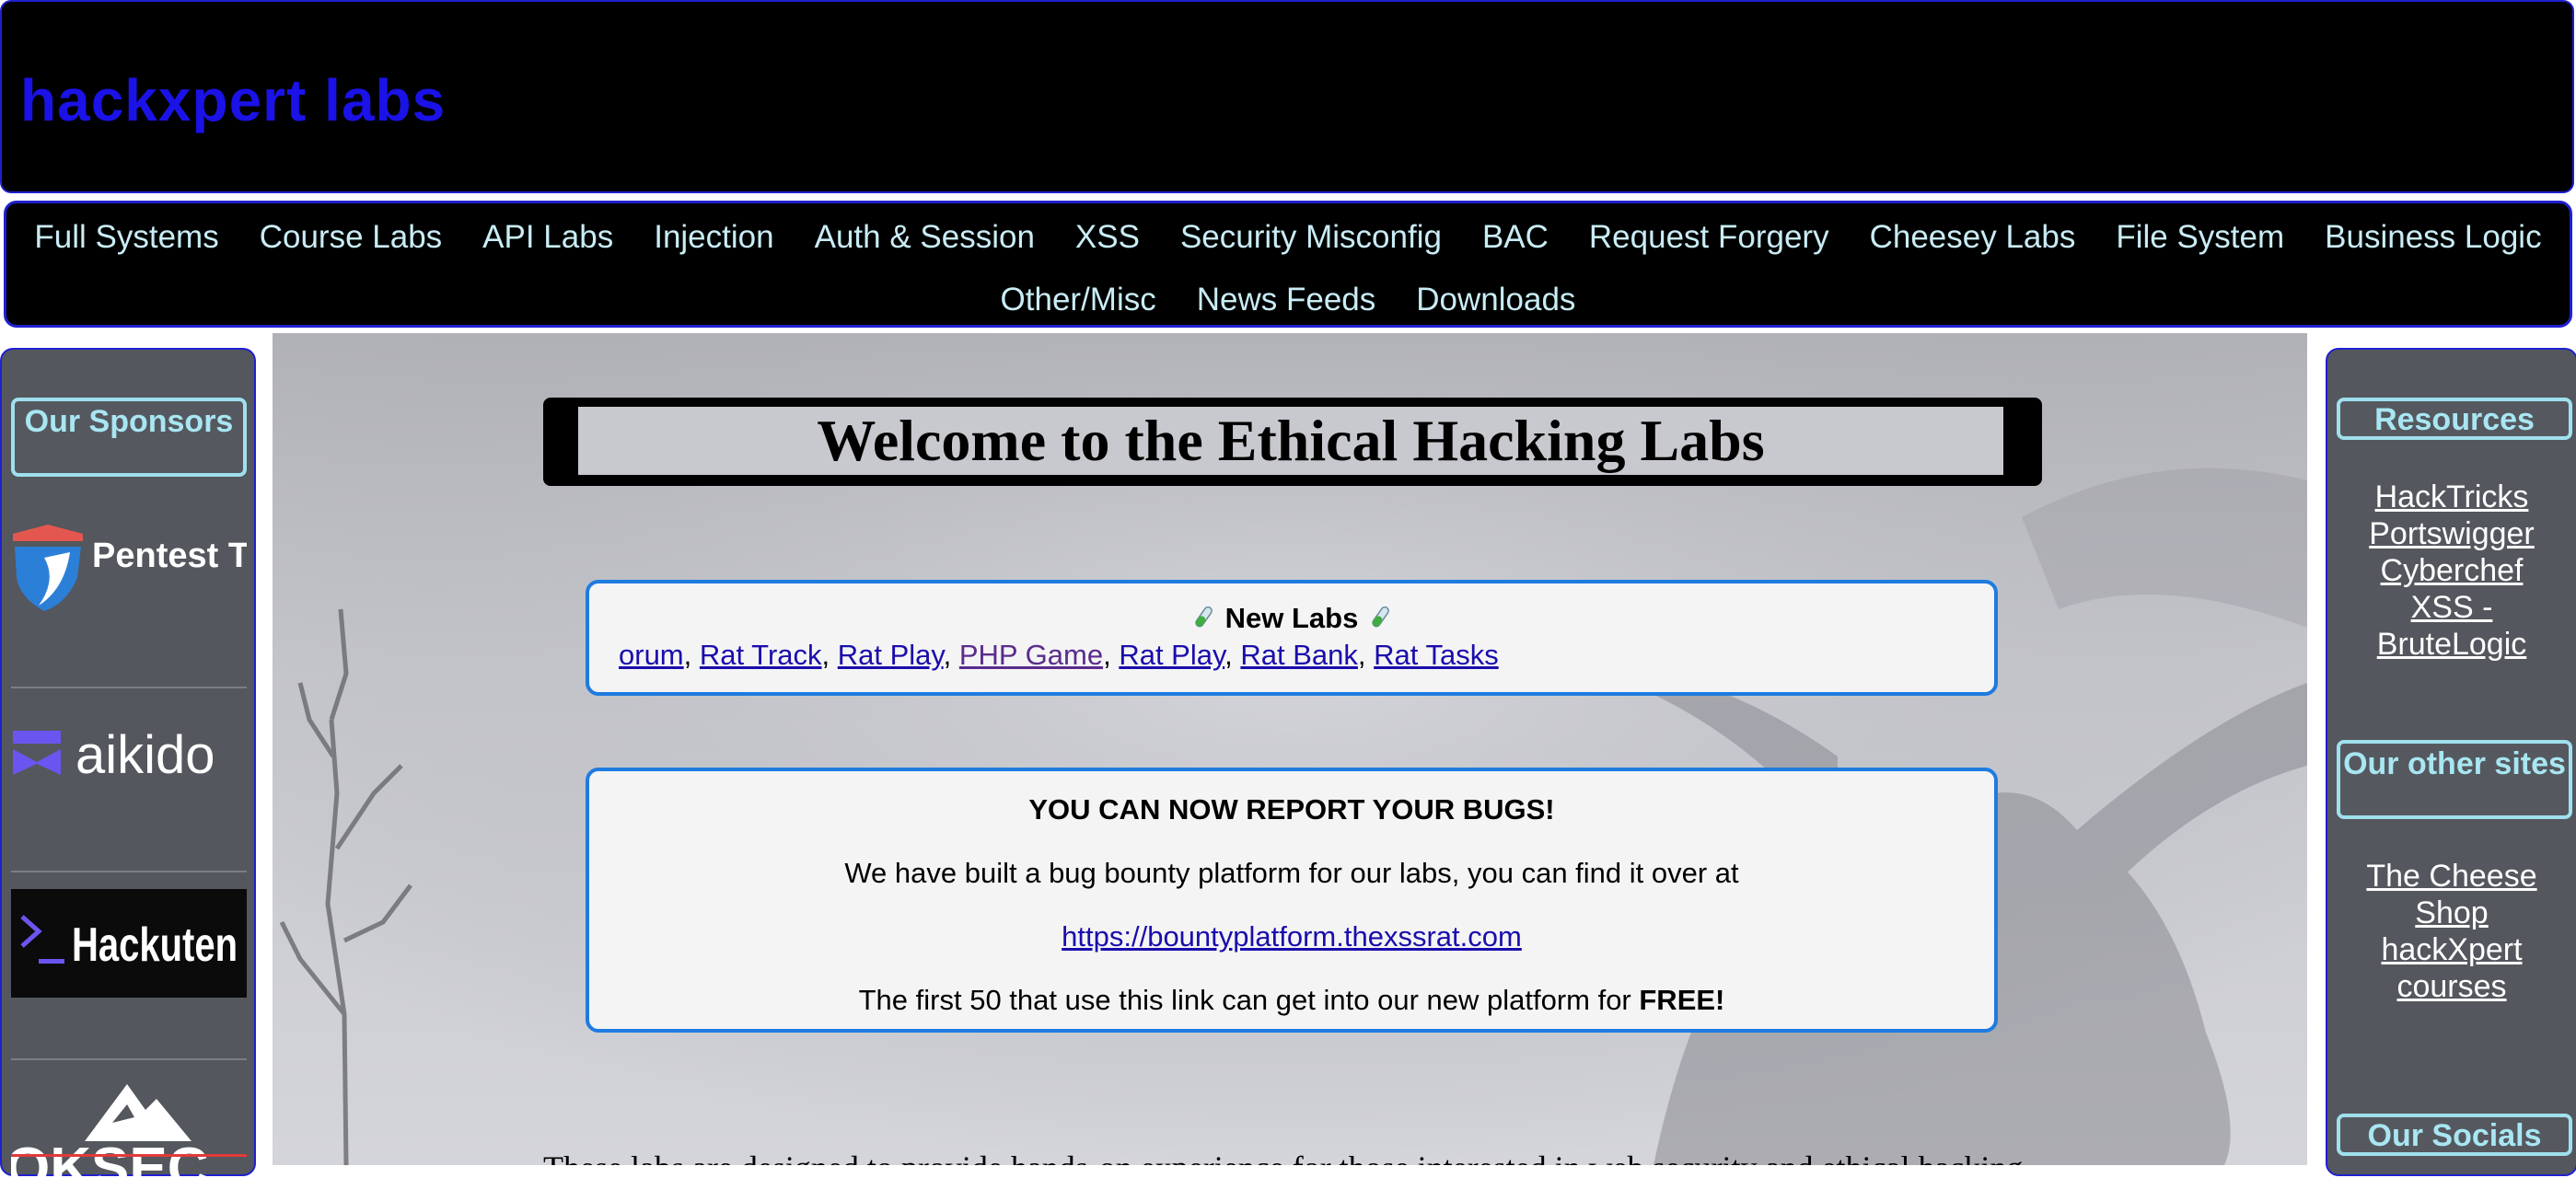 Image resolution: width=2576 pixels, height=1178 pixels. Describe the element at coordinates (2451, 894) in the screenshot. I see `site-link-cheese-shop: The Cheese Shop` at that location.